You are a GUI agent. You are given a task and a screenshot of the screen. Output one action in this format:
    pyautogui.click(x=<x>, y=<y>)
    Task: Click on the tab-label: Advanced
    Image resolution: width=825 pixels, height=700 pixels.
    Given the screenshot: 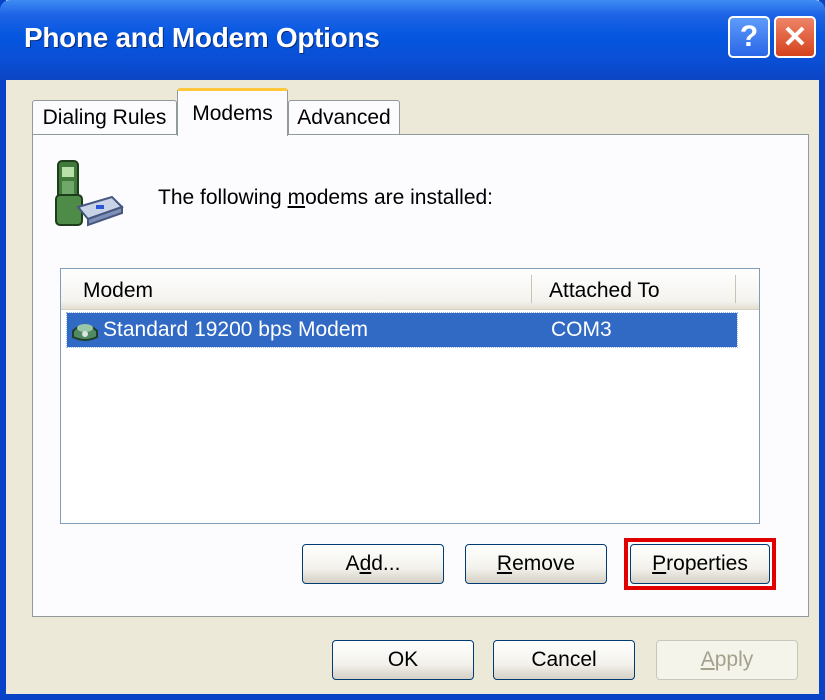 What is the action you would take?
    pyautogui.click(x=344, y=117)
    